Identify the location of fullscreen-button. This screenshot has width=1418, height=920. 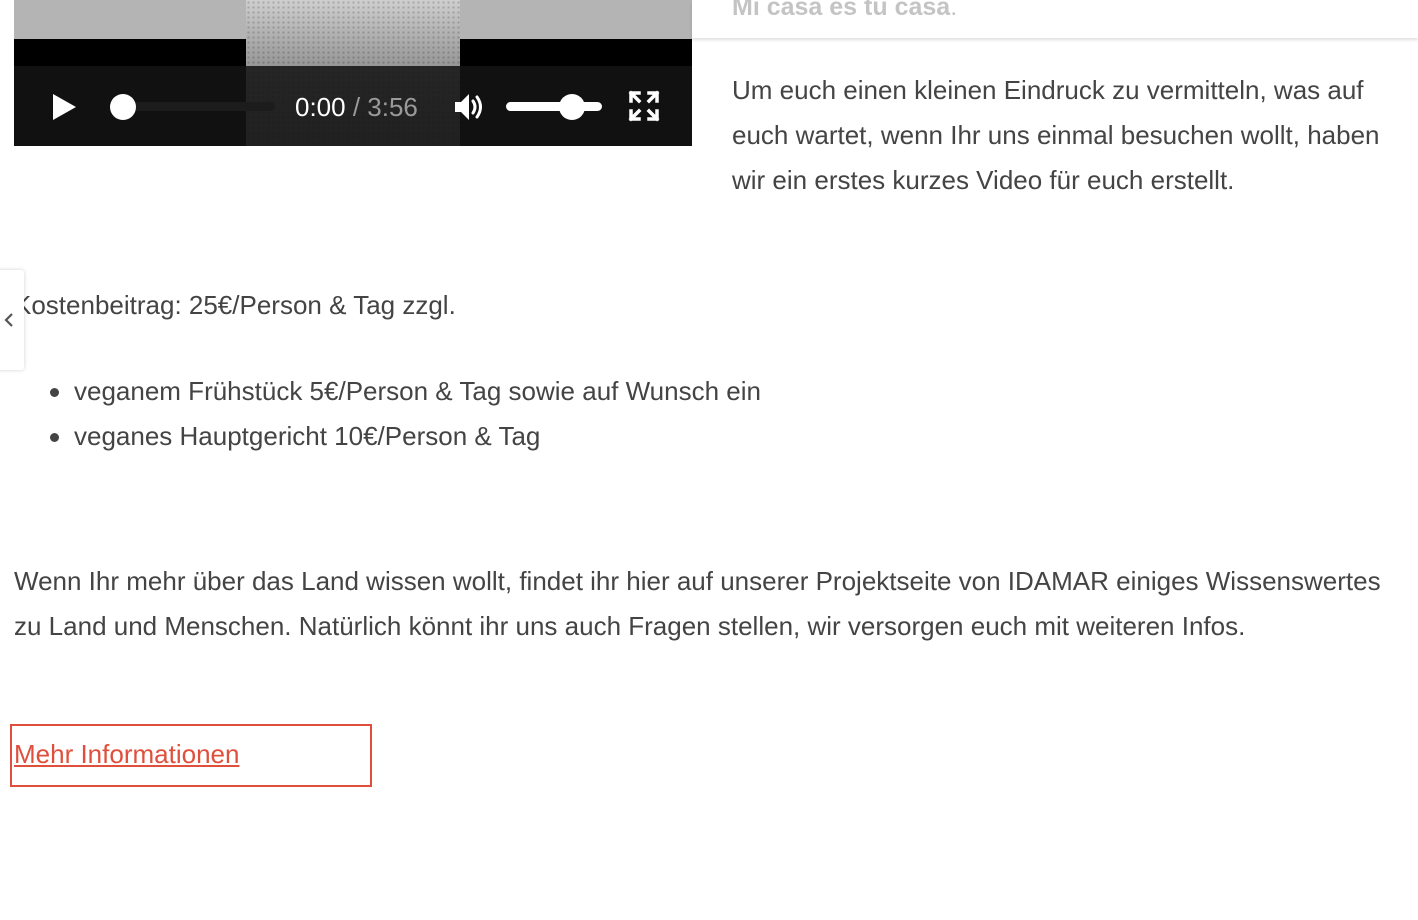
(644, 106).